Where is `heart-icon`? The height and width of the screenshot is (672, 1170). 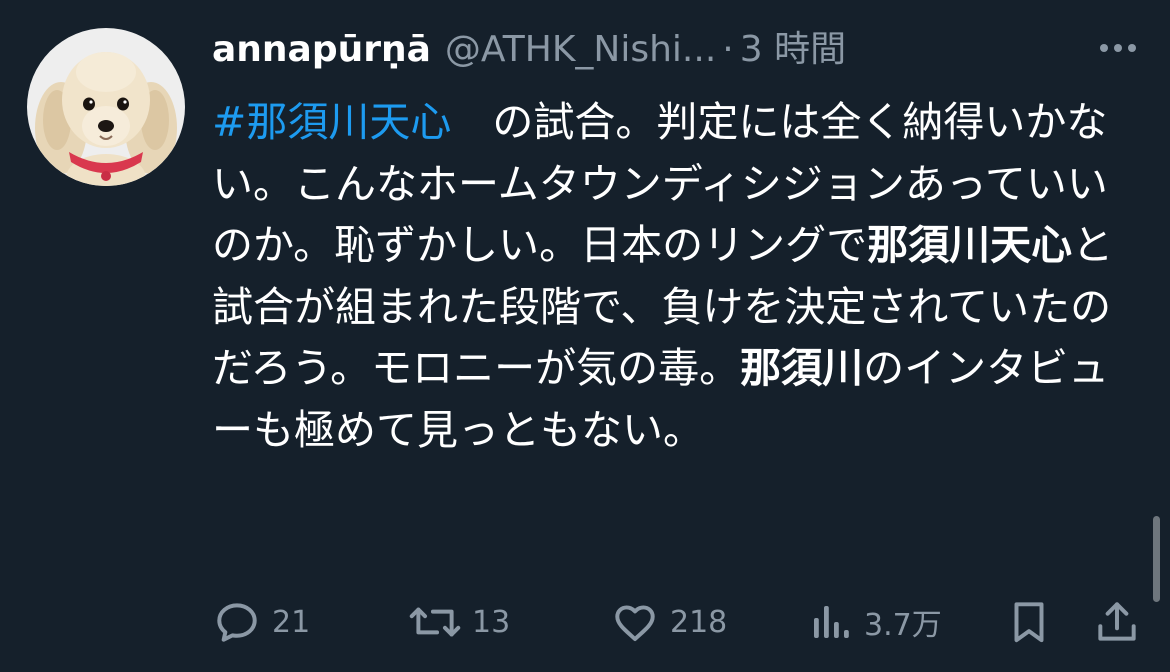
heart-icon is located at coordinates (635, 623).